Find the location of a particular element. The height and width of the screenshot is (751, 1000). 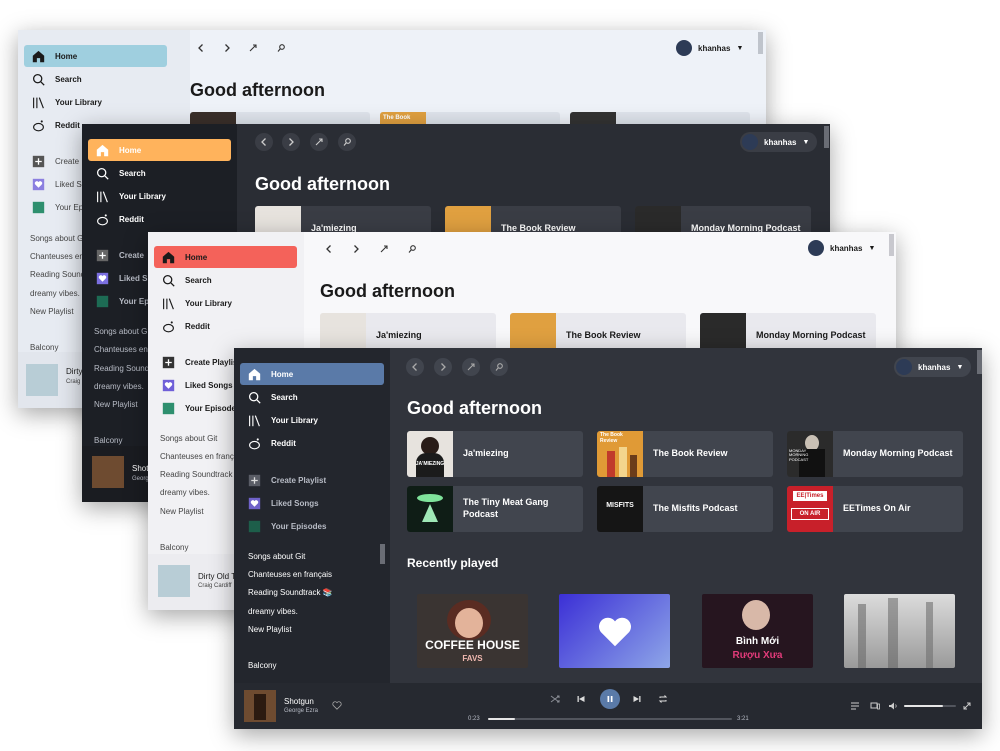

shortcut-card-tiny-meat-gang: The Tiny Meat Gang Podcast is located at coordinates (495, 509).